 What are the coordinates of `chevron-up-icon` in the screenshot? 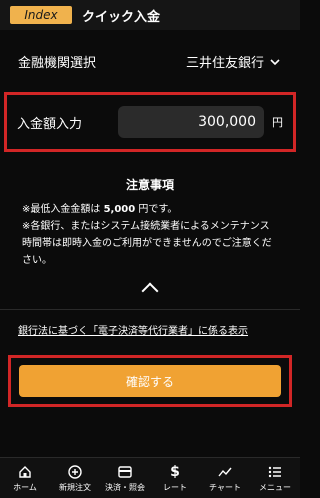 It's located at (150, 291).